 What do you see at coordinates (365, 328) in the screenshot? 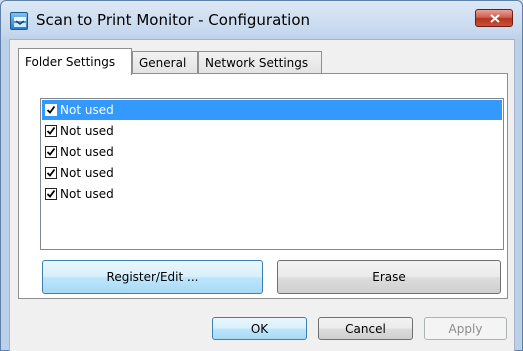
I see `cancel-button: Cancel` at bounding box center [365, 328].